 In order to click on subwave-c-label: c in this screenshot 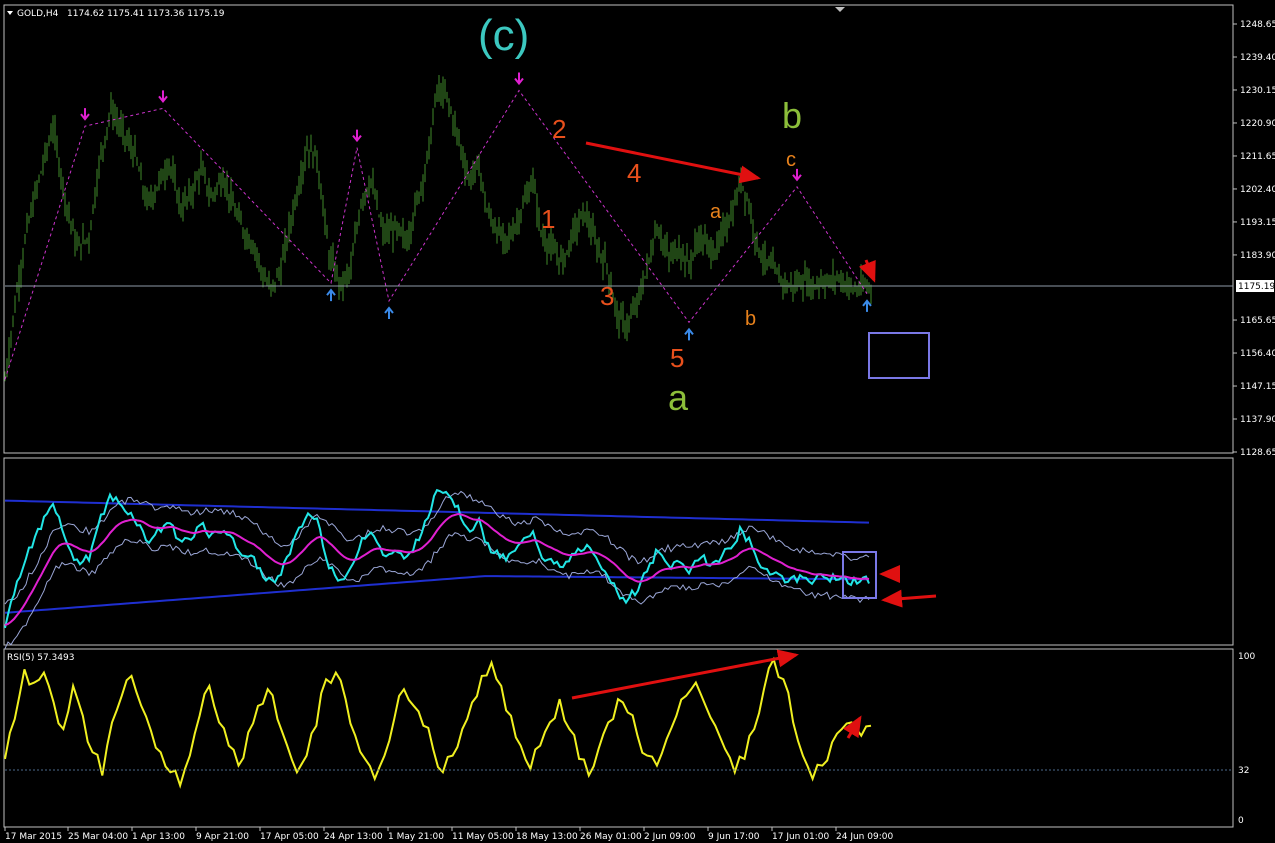, I will do `click(791, 160)`.